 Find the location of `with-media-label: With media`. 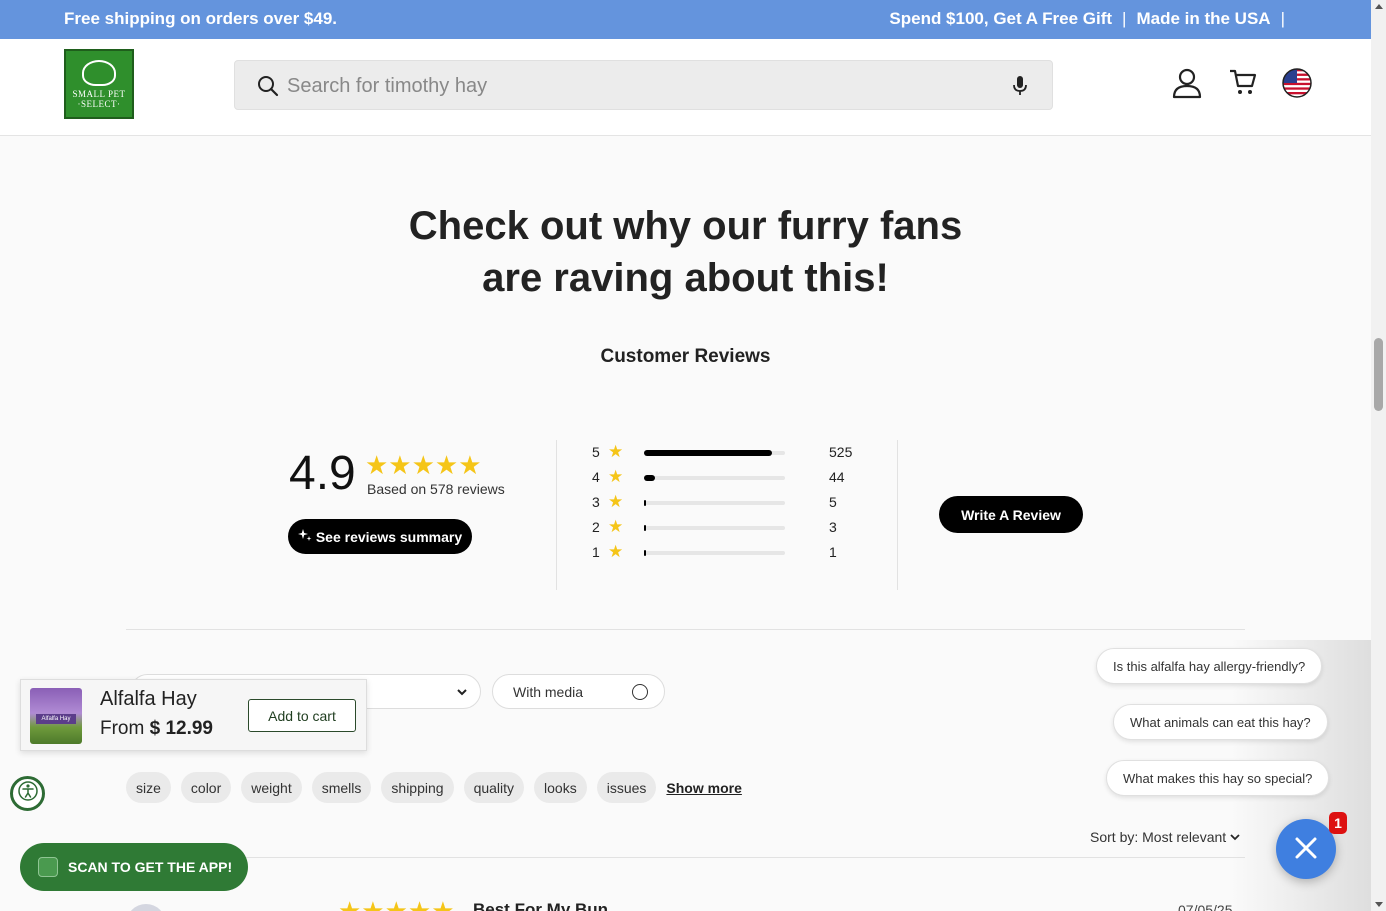

with-media-label: With media is located at coordinates (548, 692).